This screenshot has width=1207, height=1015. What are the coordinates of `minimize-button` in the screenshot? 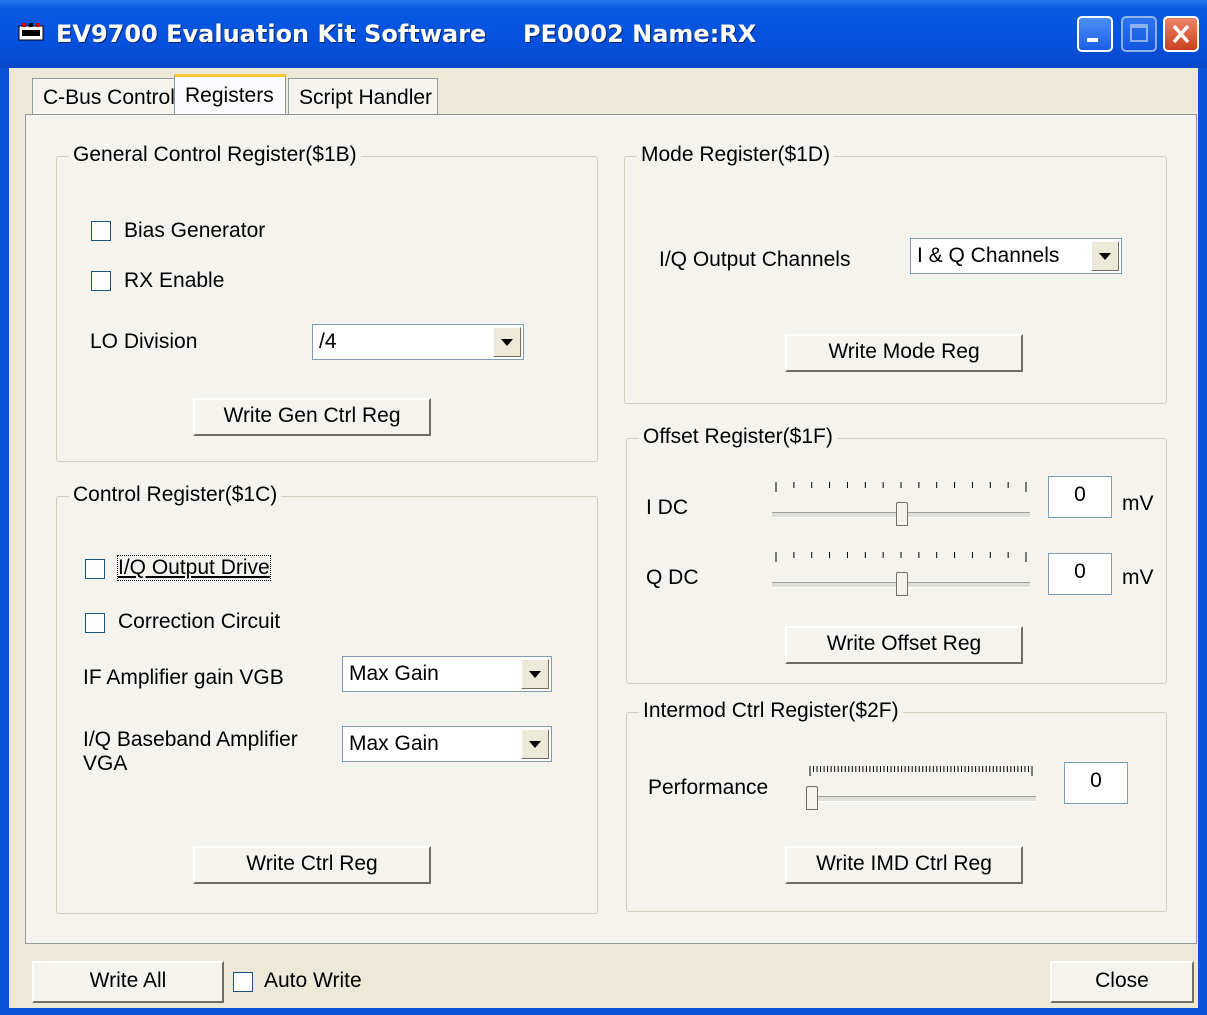 It's located at (1095, 34).